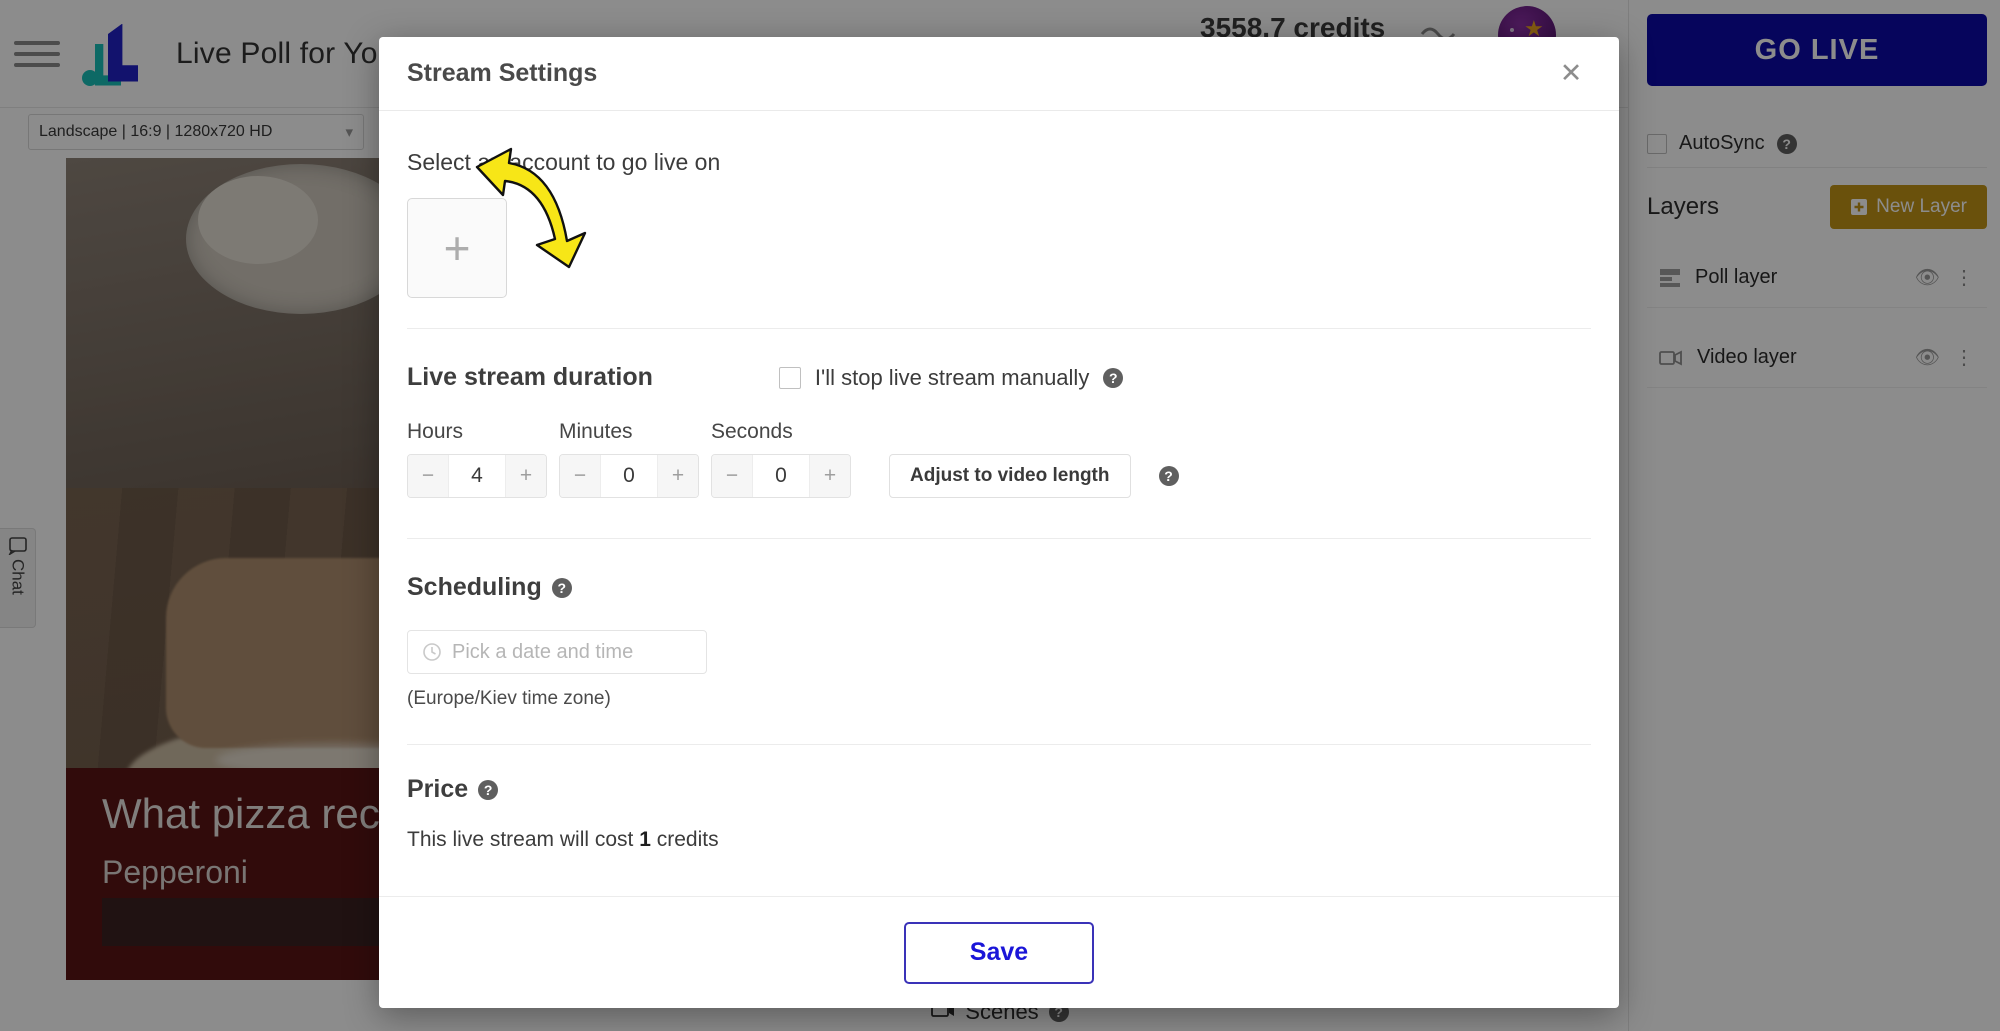 The height and width of the screenshot is (1031, 2000). What do you see at coordinates (732, 476) in the screenshot?
I see `seconds-decrement-button: −` at bounding box center [732, 476].